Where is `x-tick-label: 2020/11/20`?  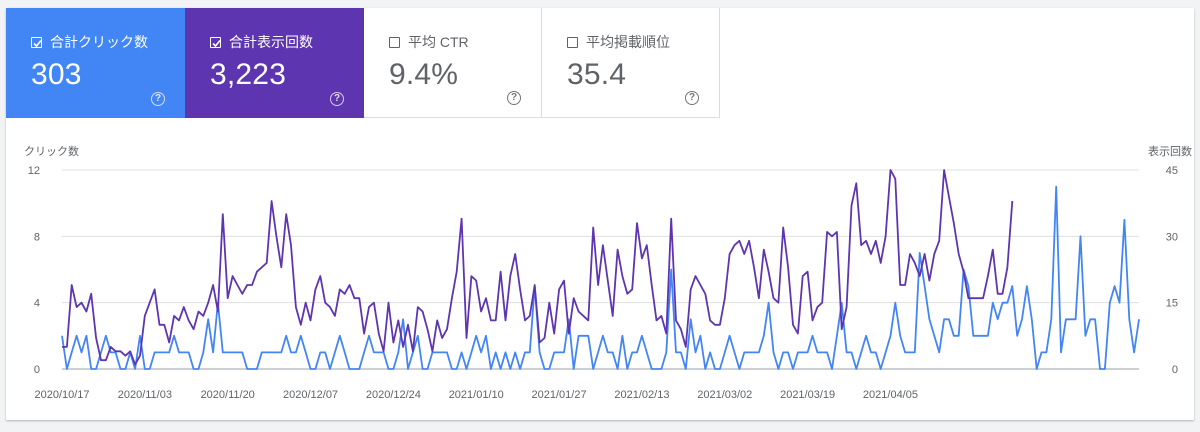 x-tick-label: 2020/11/20 is located at coordinates (228, 395).